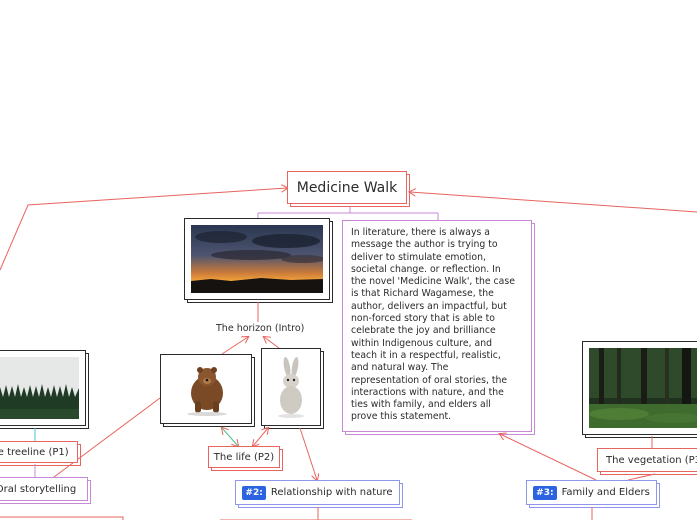 Image resolution: width=697 pixels, height=520 pixels. I want to click on sunset-horizon-image, so click(257, 259).